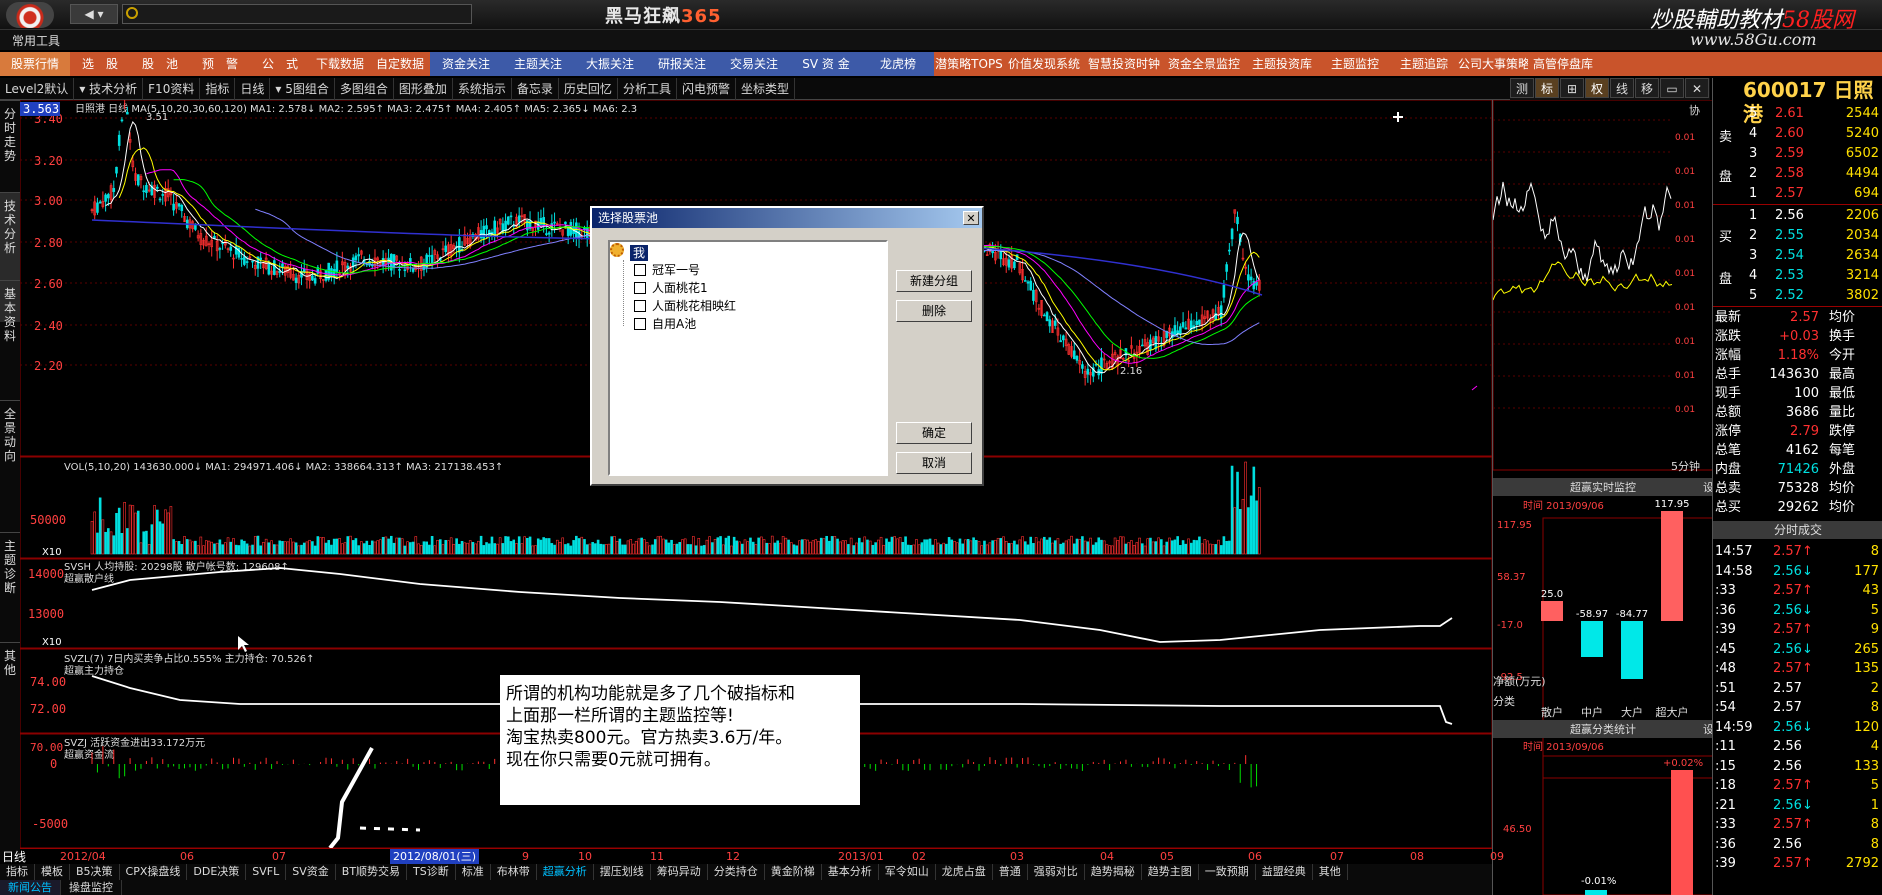  Describe the element at coordinates (52, 872) in the screenshot. I see `indicator-tab: 模板` at that location.